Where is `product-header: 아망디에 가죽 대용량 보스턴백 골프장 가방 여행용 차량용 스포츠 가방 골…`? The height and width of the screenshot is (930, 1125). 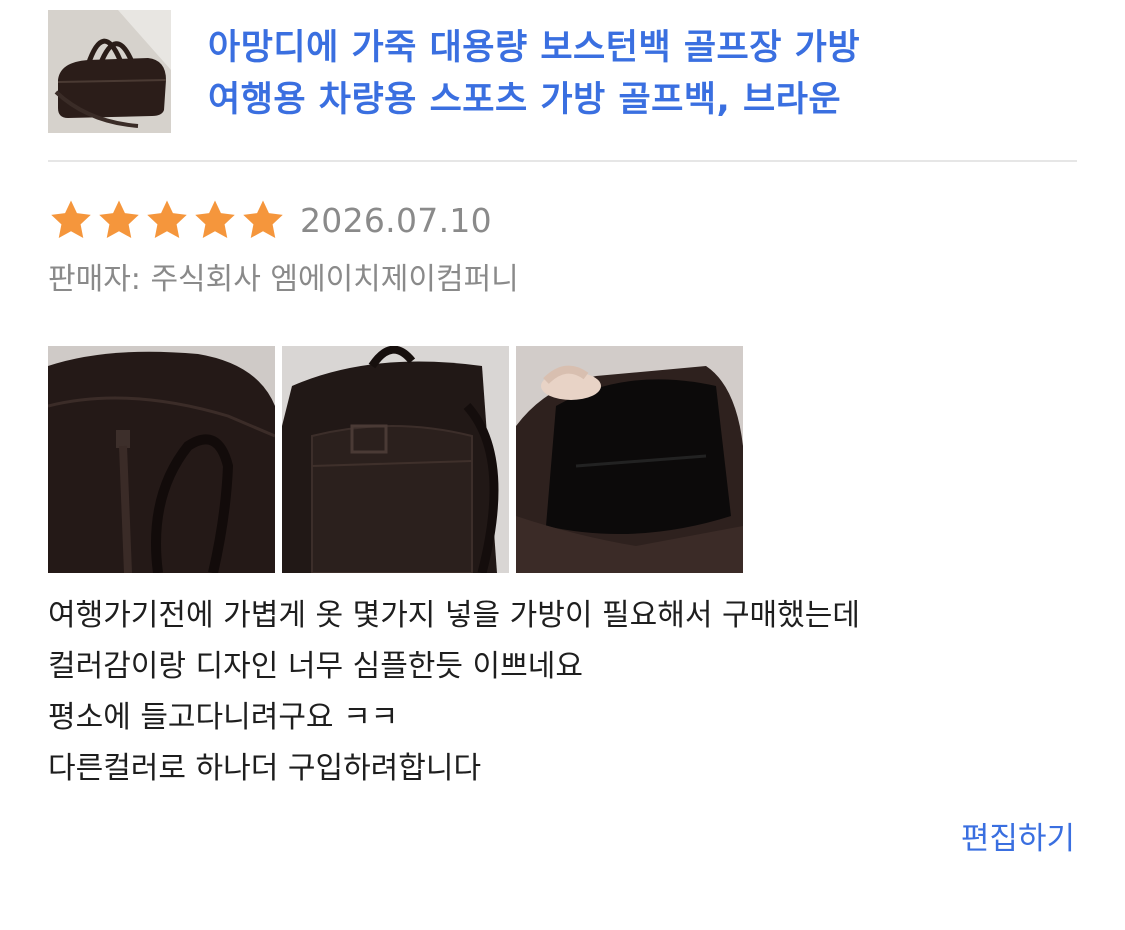 product-header: 아망디에 가죽 대용량 보스턴백 골프장 가방 여행용 차량용 스포츠 가방 골… is located at coordinates (562, 72).